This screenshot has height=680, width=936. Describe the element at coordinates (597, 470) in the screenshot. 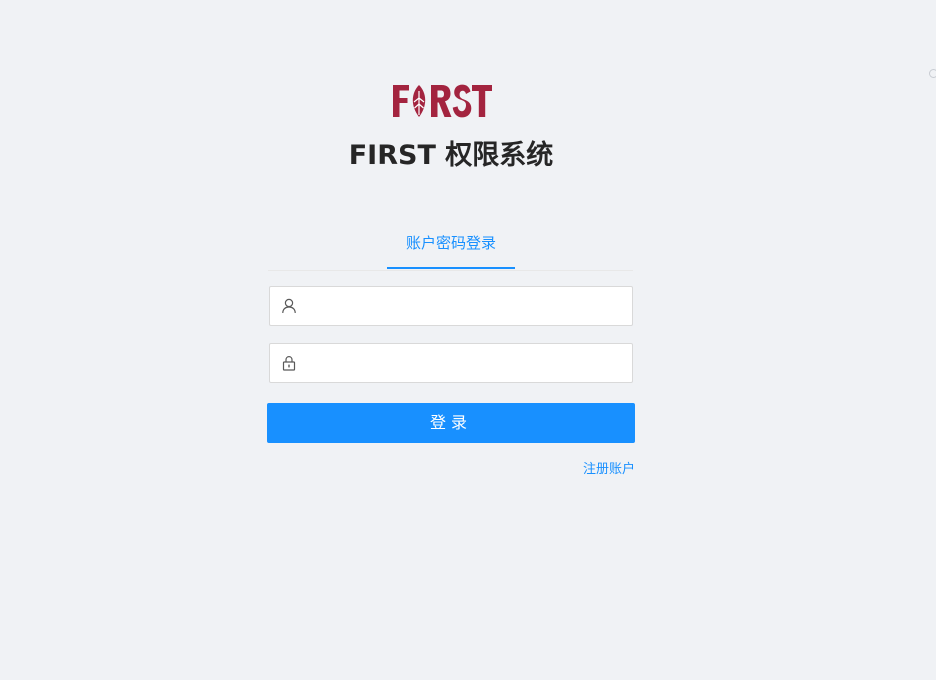

I see `register-account-link: 注册账户` at that location.